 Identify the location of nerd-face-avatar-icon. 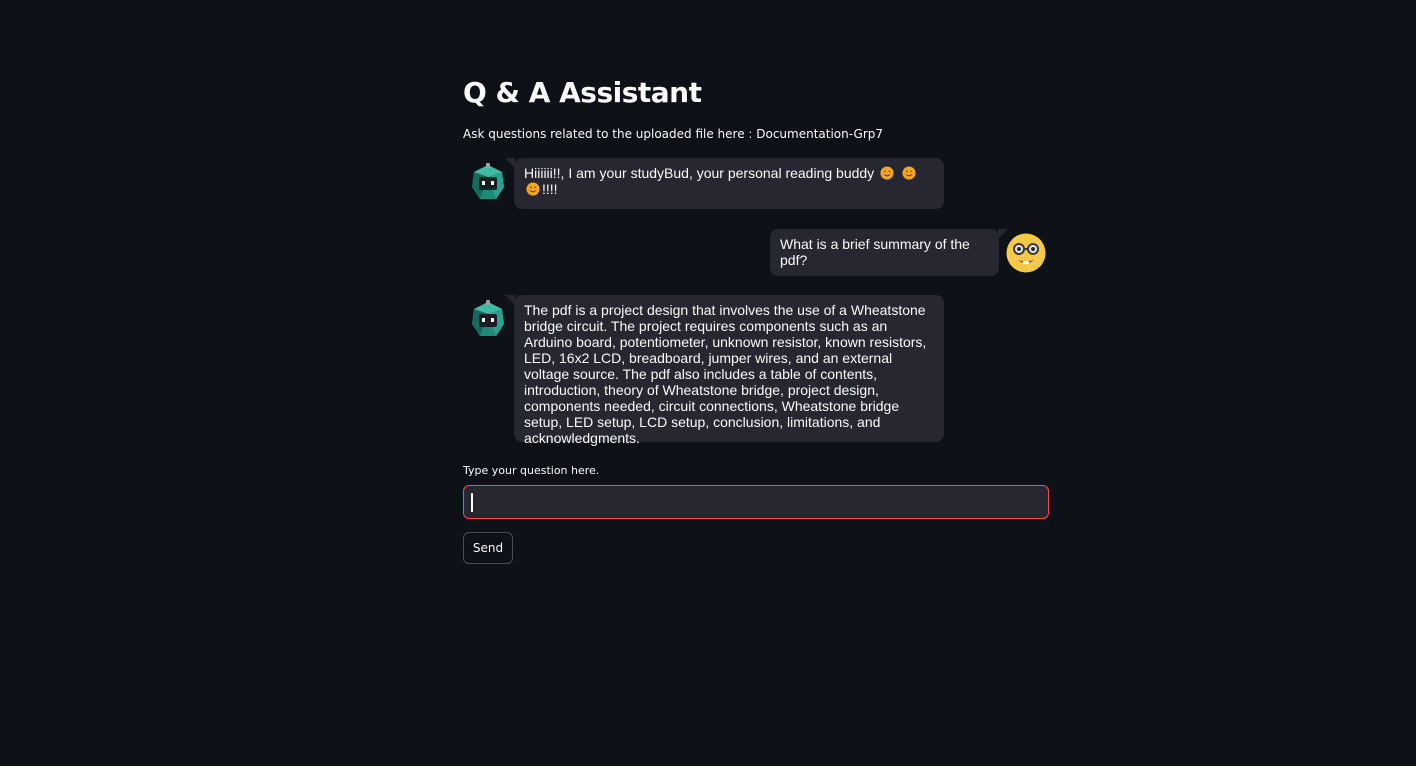
(1026, 253).